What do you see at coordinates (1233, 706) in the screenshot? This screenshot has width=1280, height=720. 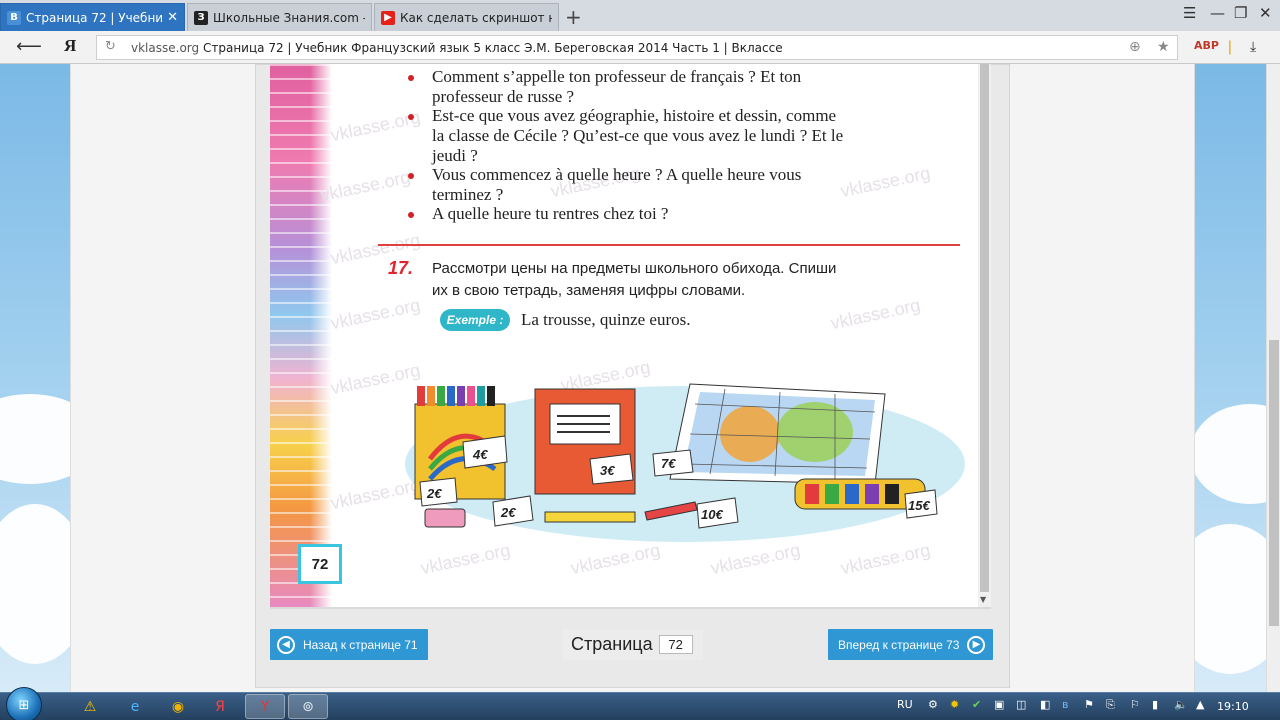 I see `clock: 19:10` at bounding box center [1233, 706].